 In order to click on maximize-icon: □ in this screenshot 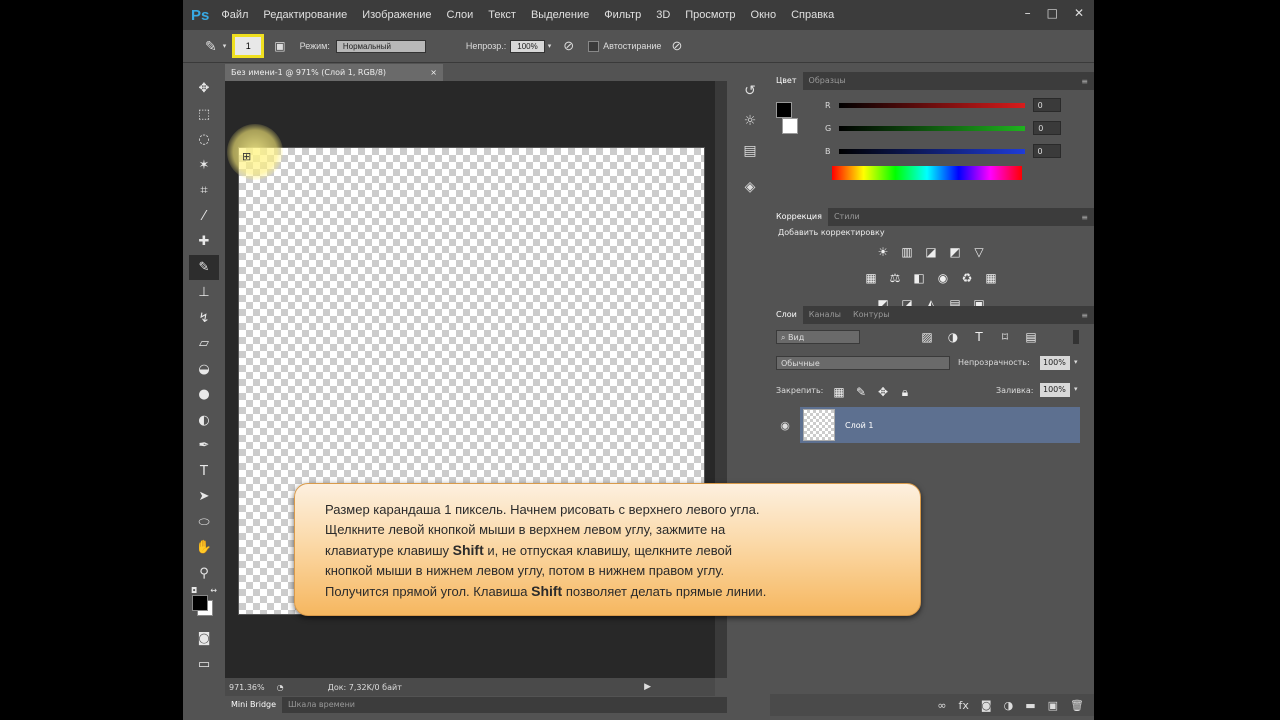, I will do `click(1052, 13)`.